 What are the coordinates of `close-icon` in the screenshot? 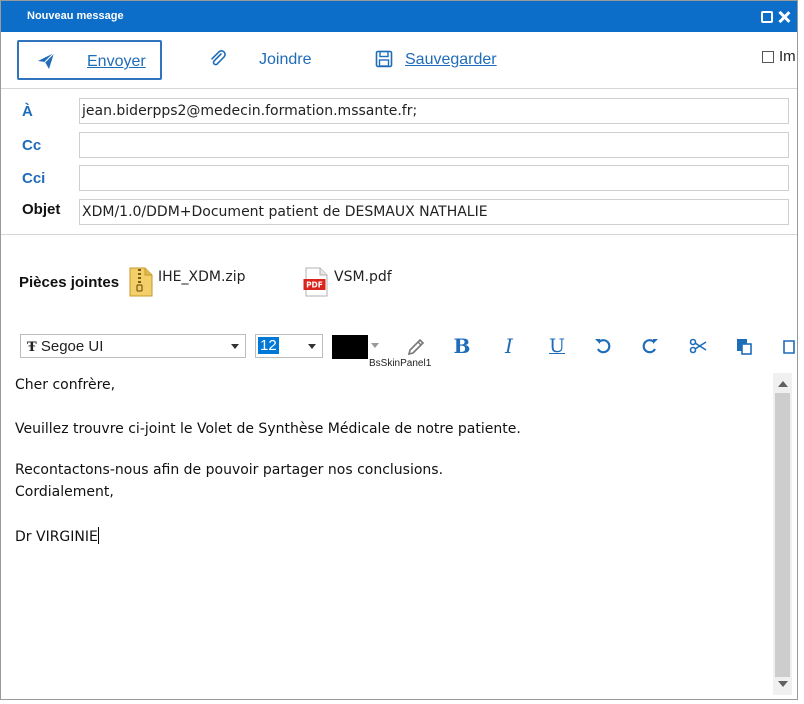 It's located at (784, 17).